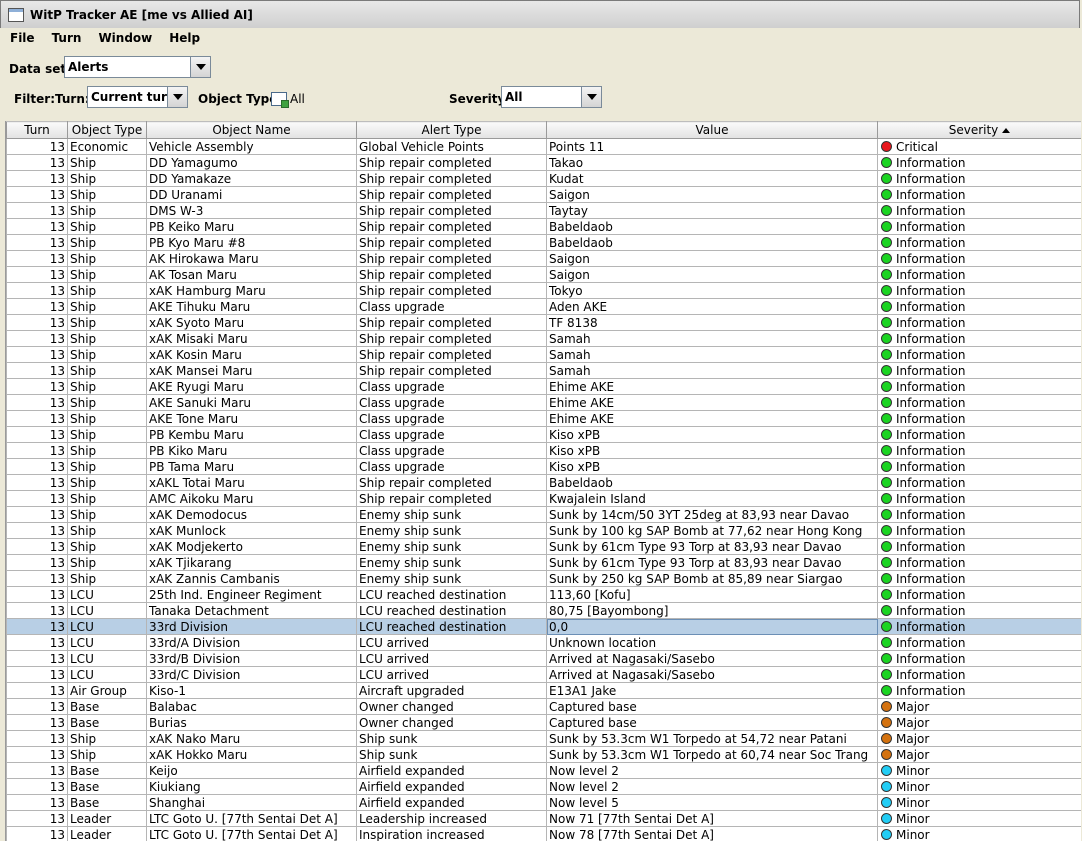 This screenshot has width=1082, height=841. What do you see at coordinates (712, 434) in the screenshot?
I see `cell-value: Kiso xPB` at bounding box center [712, 434].